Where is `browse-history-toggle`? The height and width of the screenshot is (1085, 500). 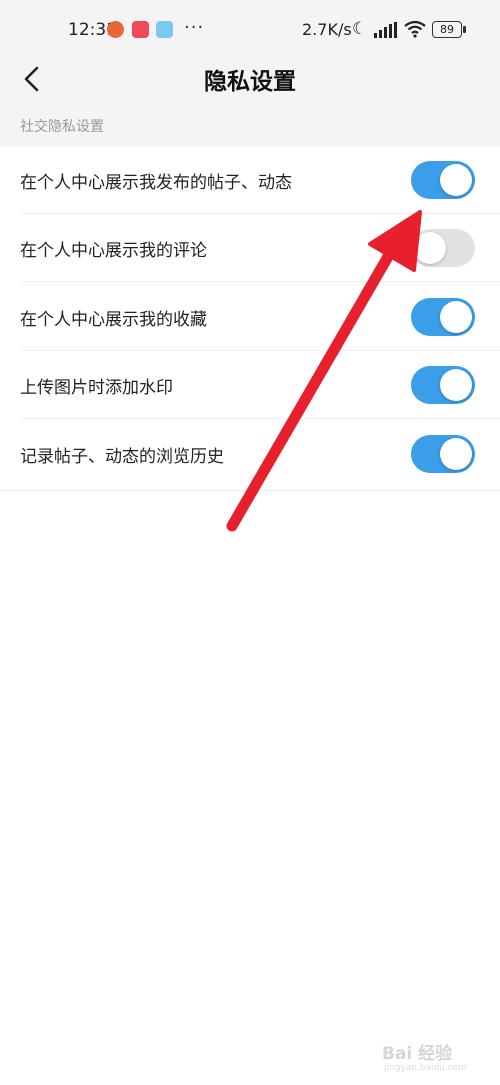
browse-history-toggle is located at coordinates (443, 454).